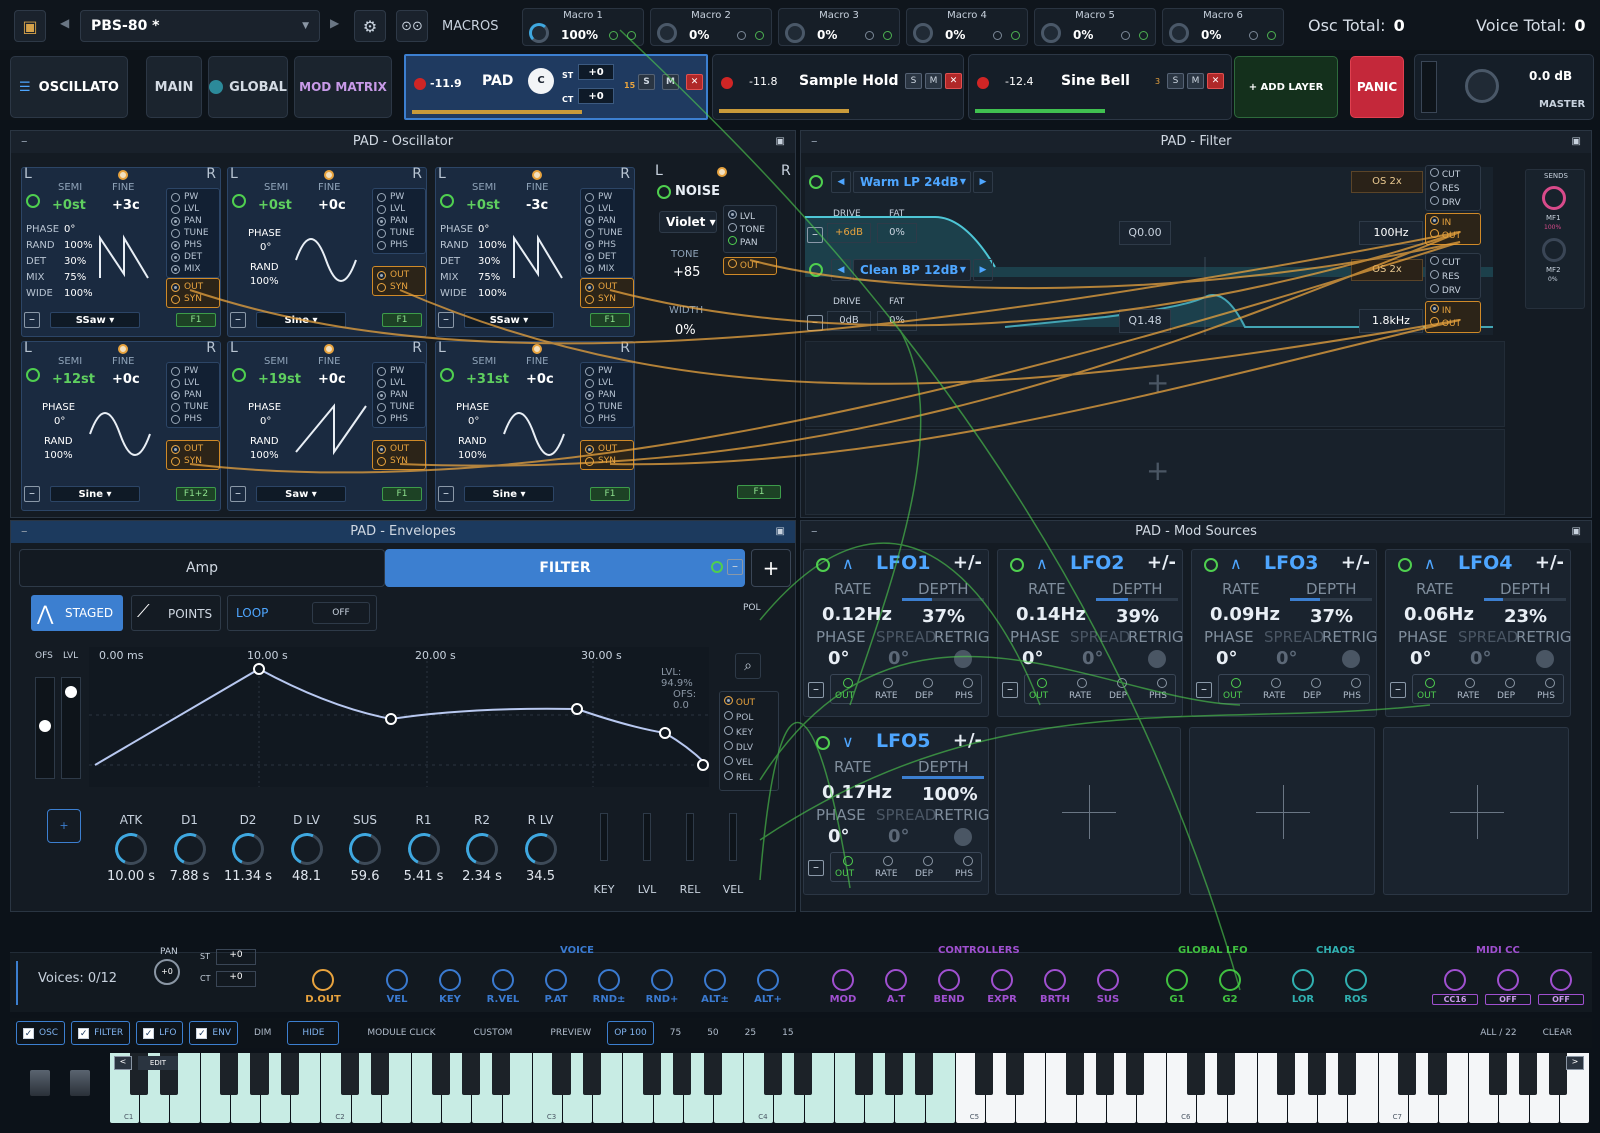 The height and width of the screenshot is (1133, 1600). Describe the element at coordinates (749, 733) in the screenshot. I see `env-route-key: KEY` at that location.